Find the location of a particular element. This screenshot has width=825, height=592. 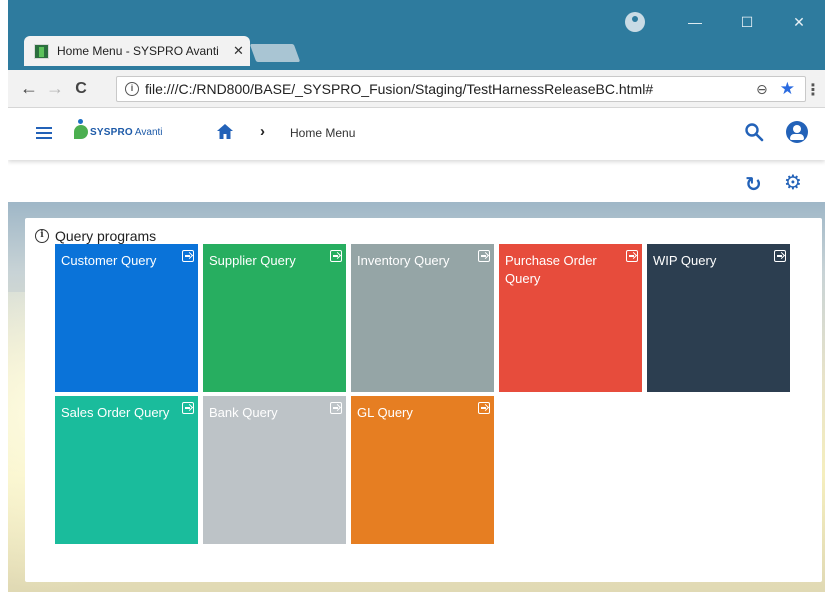

tab-close-icon: ✕ is located at coordinates (238, 51).